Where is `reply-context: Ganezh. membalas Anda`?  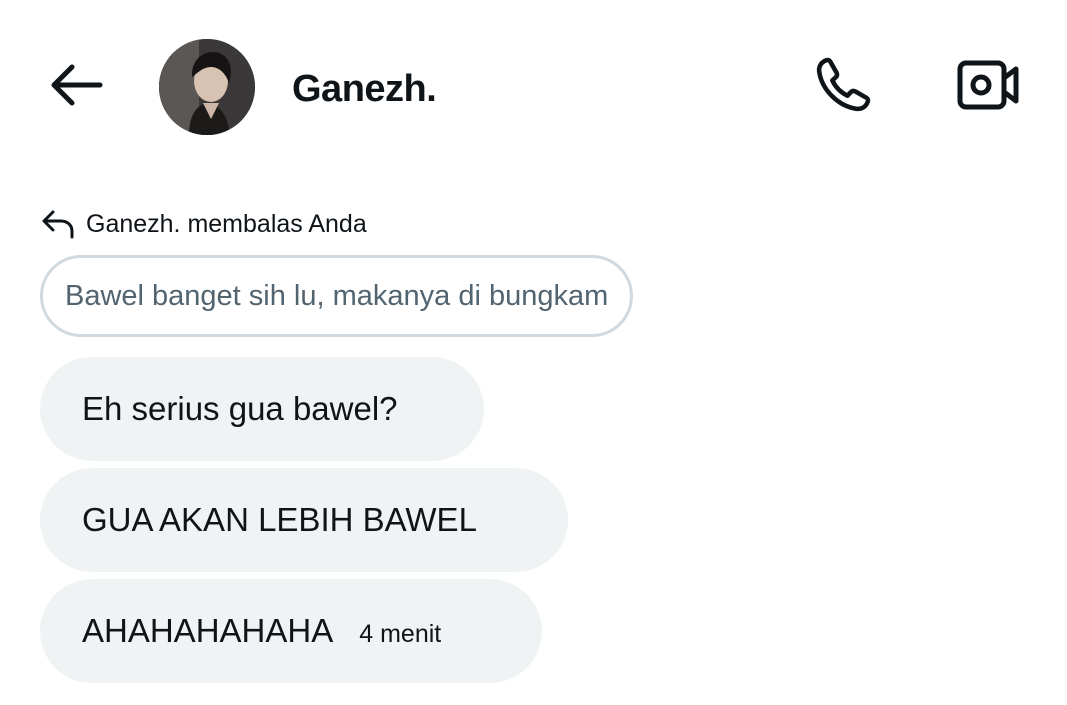 reply-context: Ganezh. membalas Anda is located at coordinates (203, 224).